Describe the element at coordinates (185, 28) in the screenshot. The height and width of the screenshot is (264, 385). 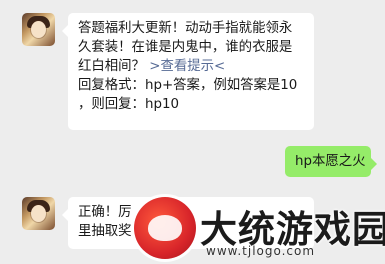
I see `message-line: 答题福利大更新！动动手指就能领永` at that location.